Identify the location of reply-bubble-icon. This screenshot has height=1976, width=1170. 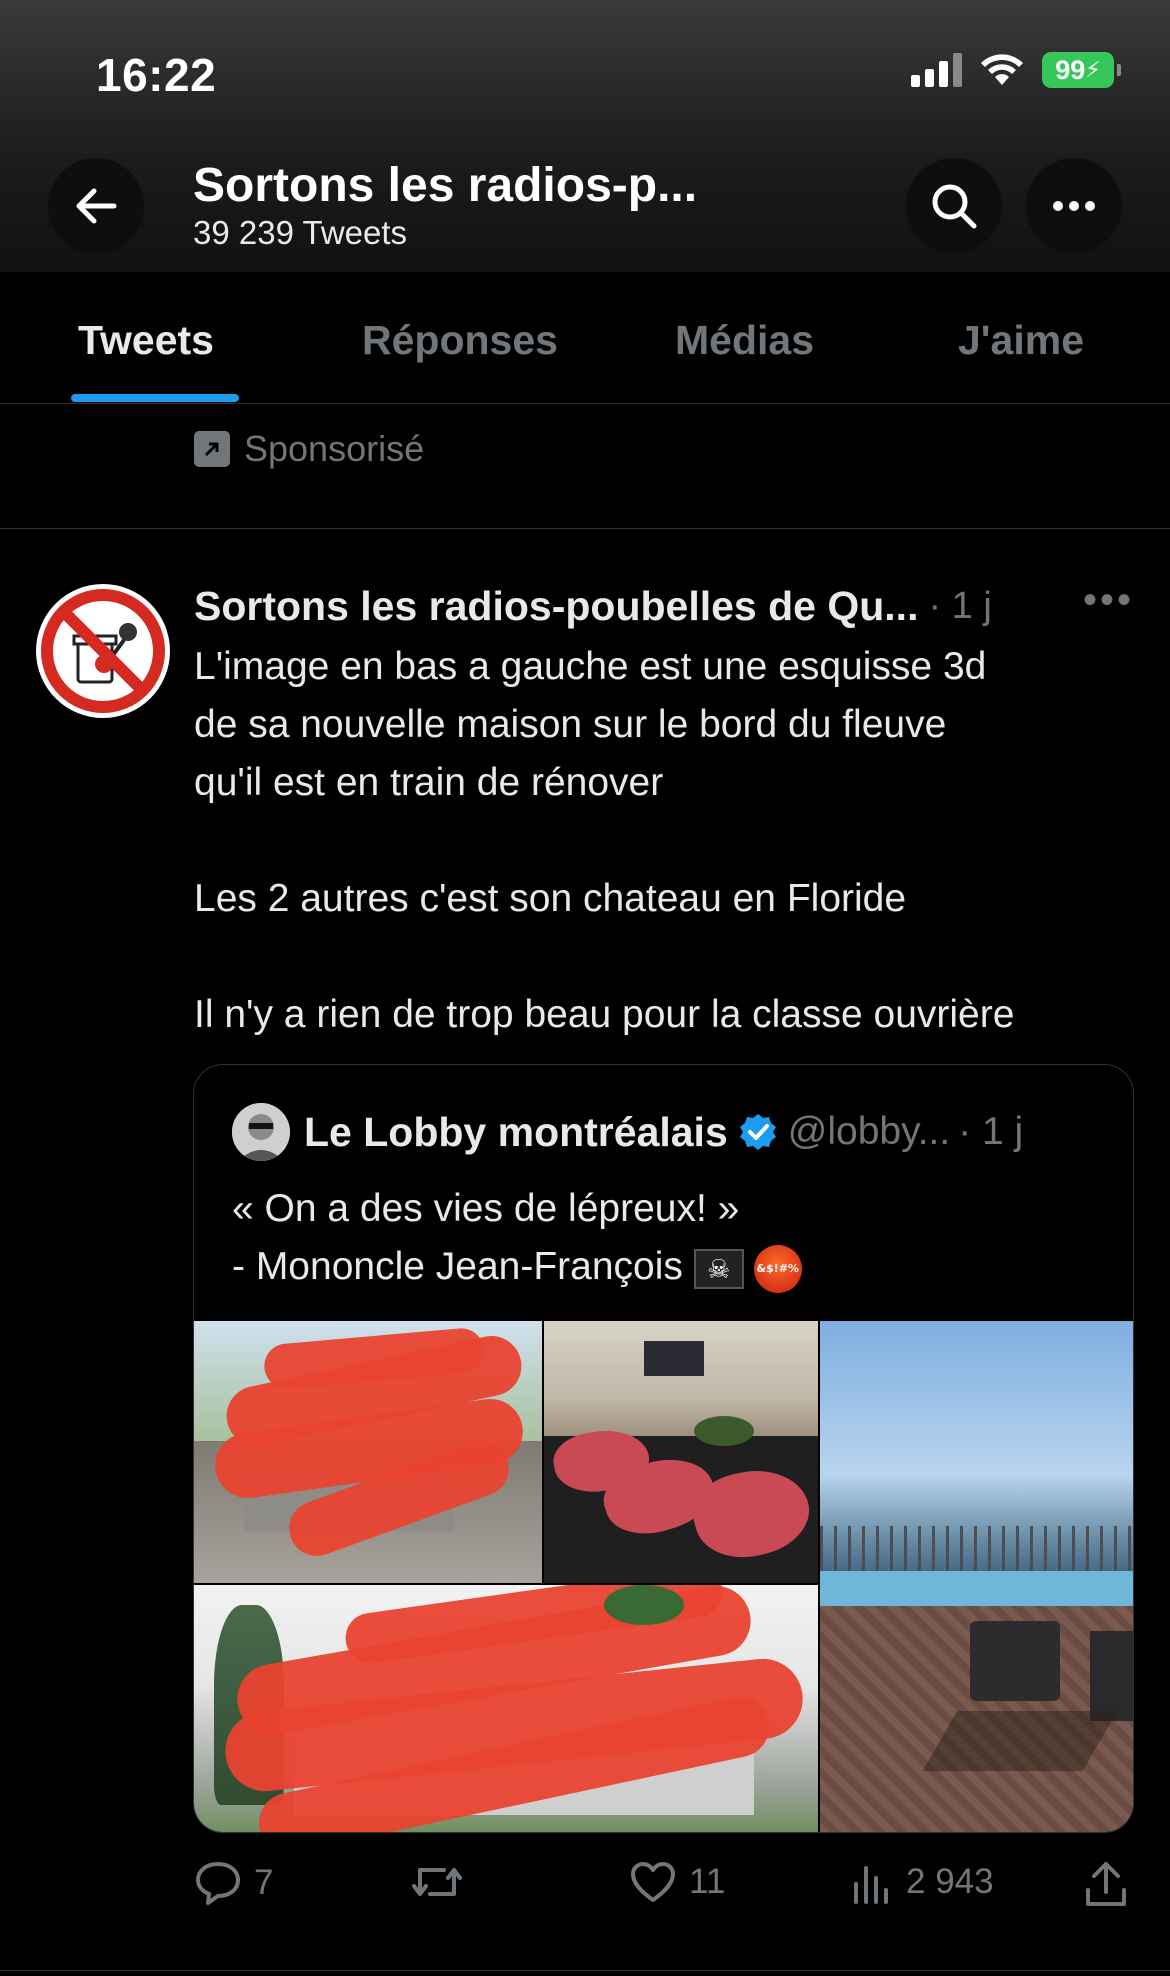
(218, 1883).